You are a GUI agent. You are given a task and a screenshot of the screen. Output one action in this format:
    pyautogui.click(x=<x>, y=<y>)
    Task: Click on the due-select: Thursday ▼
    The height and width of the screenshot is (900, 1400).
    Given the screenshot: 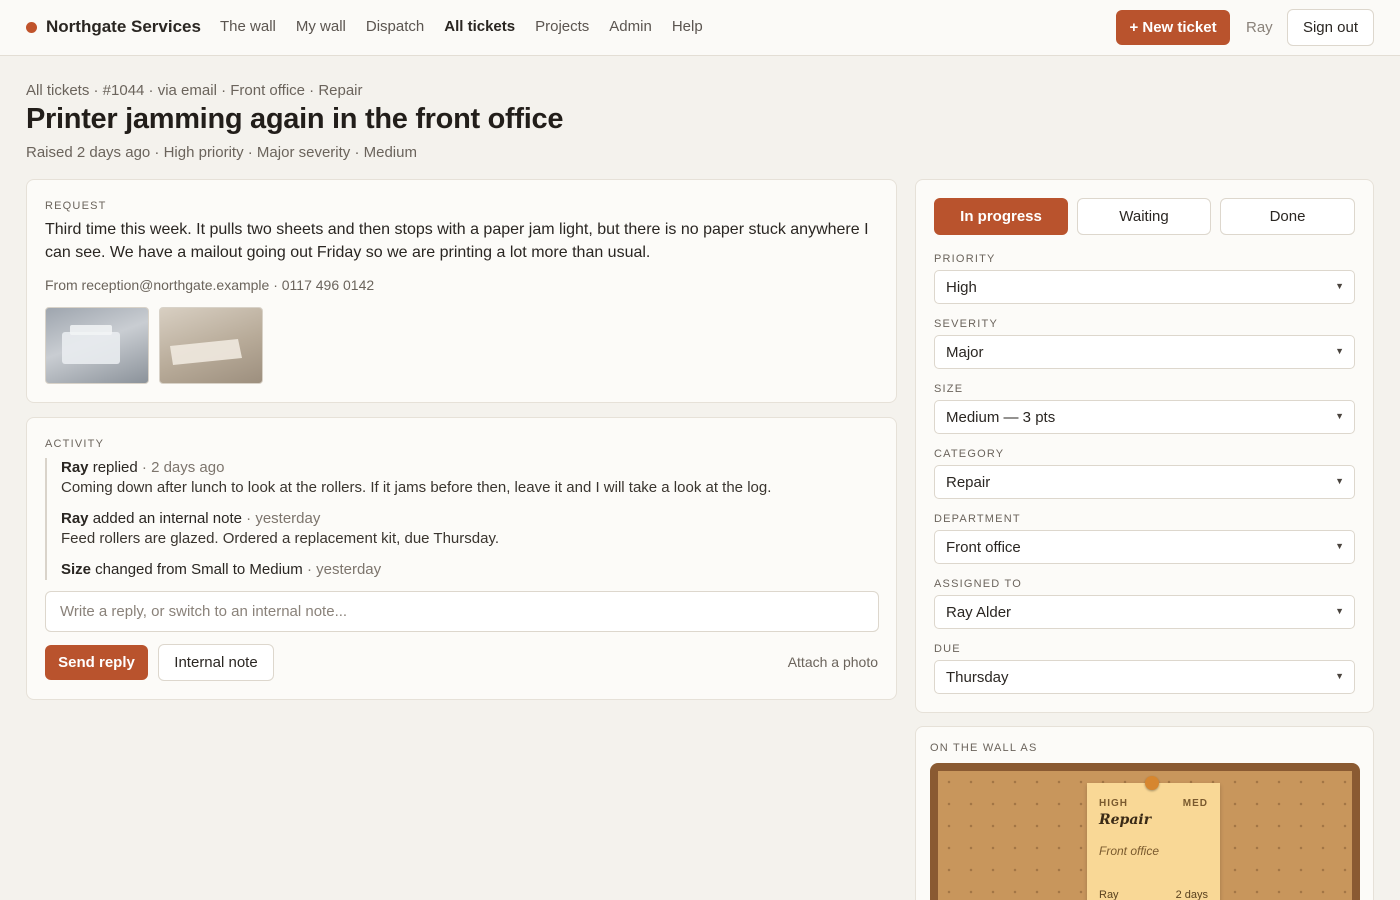 What is the action you would take?
    pyautogui.click(x=1144, y=677)
    